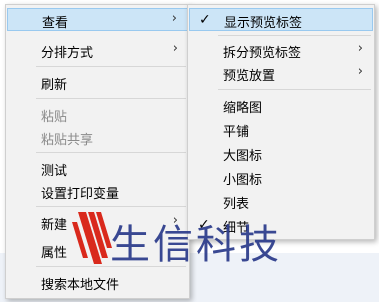  What do you see at coordinates (97, 168) in the screenshot?
I see `menu-item-test: 测试` at bounding box center [97, 168].